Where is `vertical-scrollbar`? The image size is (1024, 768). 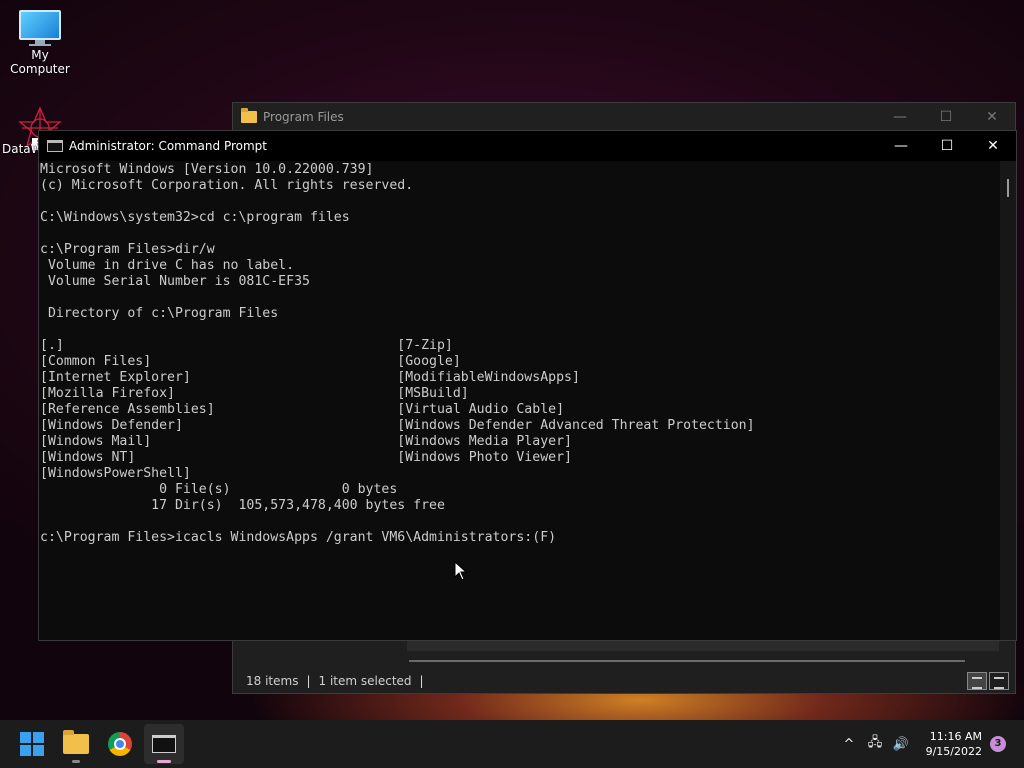
vertical-scrollbar is located at coordinates (1008, 400).